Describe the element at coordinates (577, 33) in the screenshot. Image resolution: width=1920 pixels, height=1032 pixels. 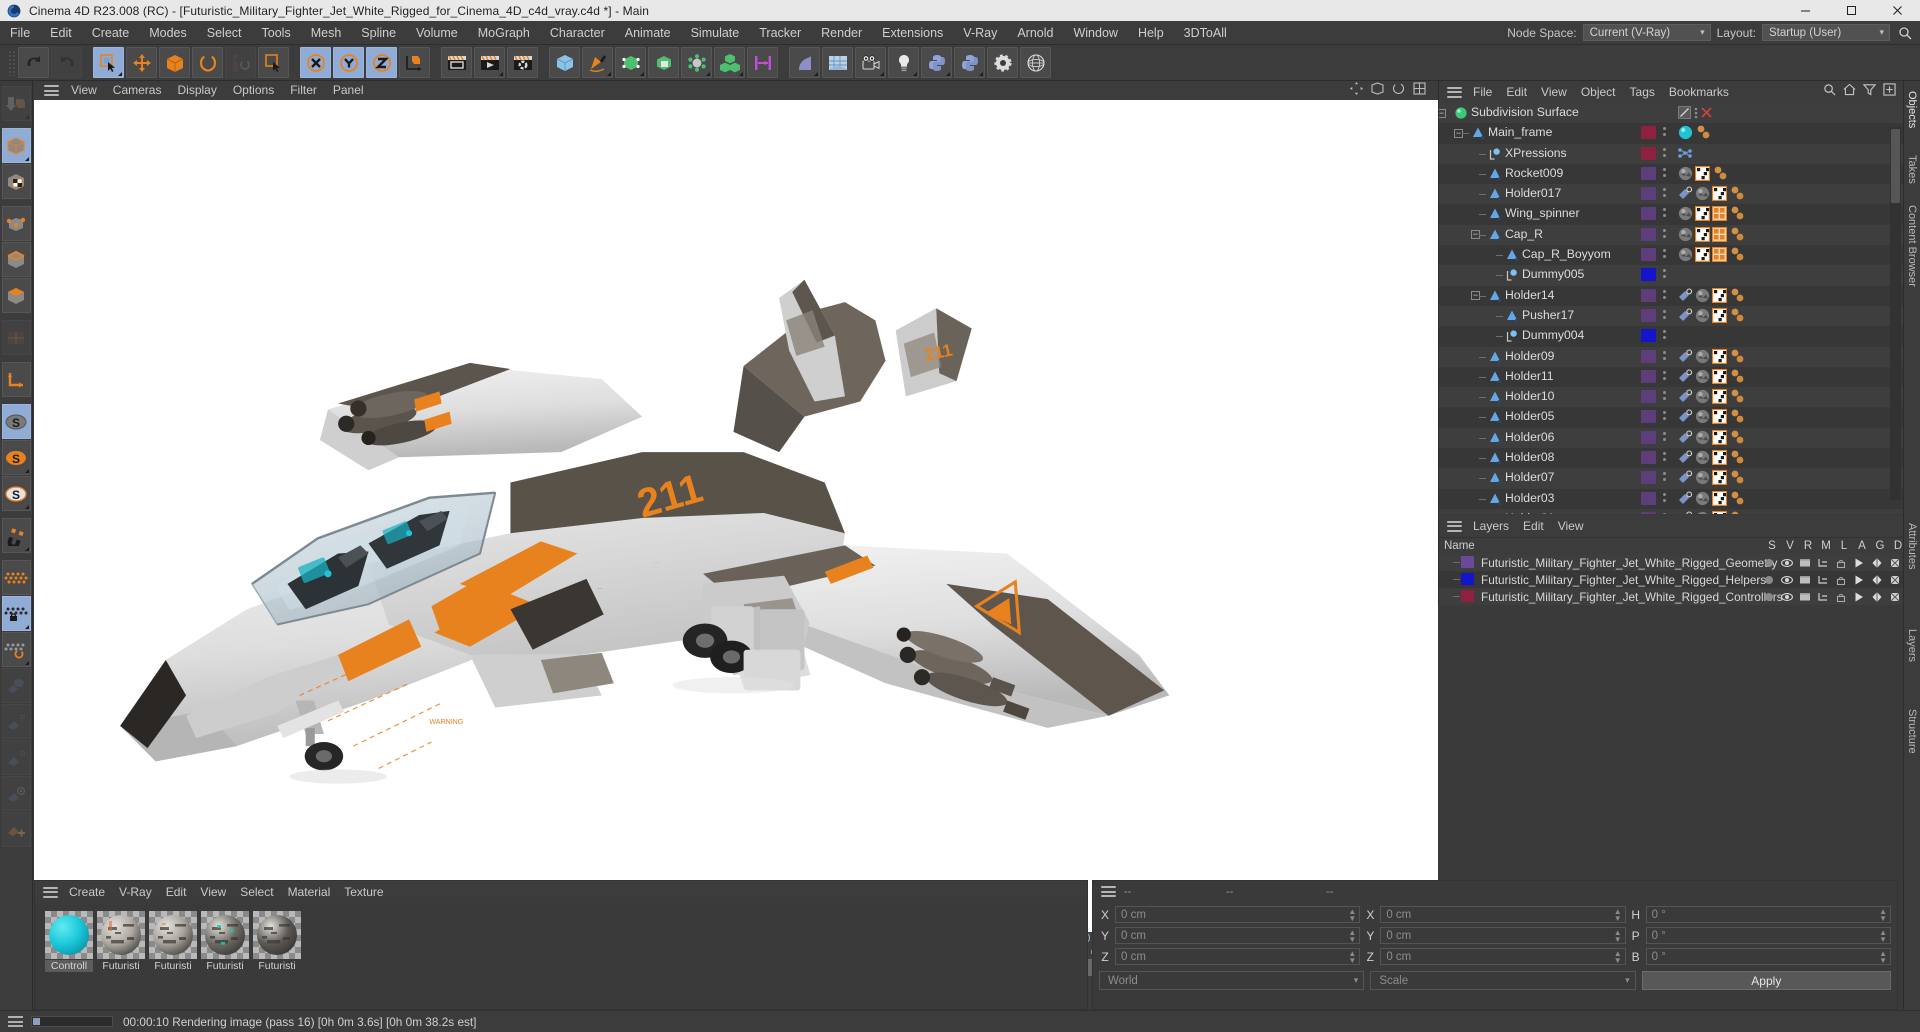
I see `menu-character: Character` at that location.